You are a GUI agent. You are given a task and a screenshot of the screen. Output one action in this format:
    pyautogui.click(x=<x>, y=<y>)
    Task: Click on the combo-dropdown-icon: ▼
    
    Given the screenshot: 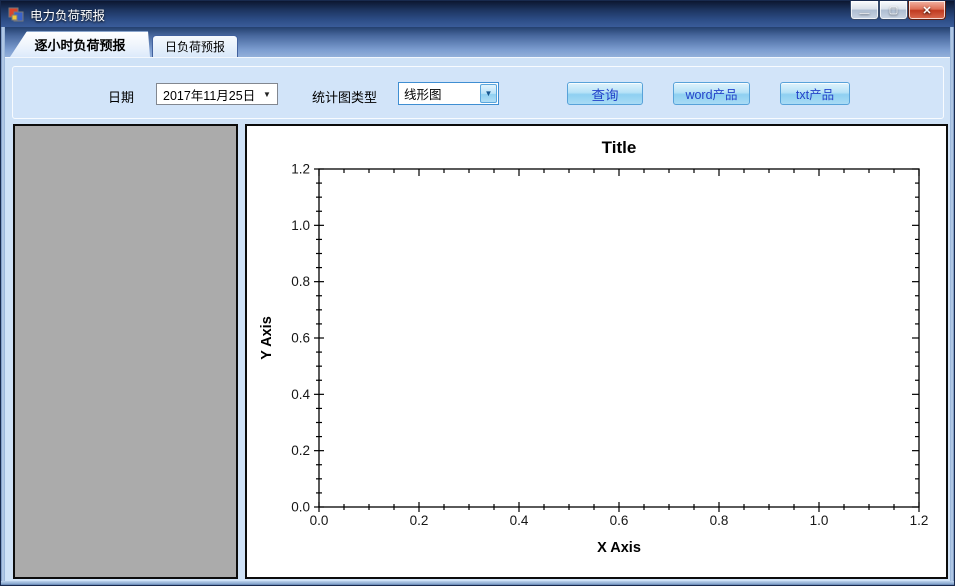 What is the action you would take?
    pyautogui.click(x=488, y=93)
    